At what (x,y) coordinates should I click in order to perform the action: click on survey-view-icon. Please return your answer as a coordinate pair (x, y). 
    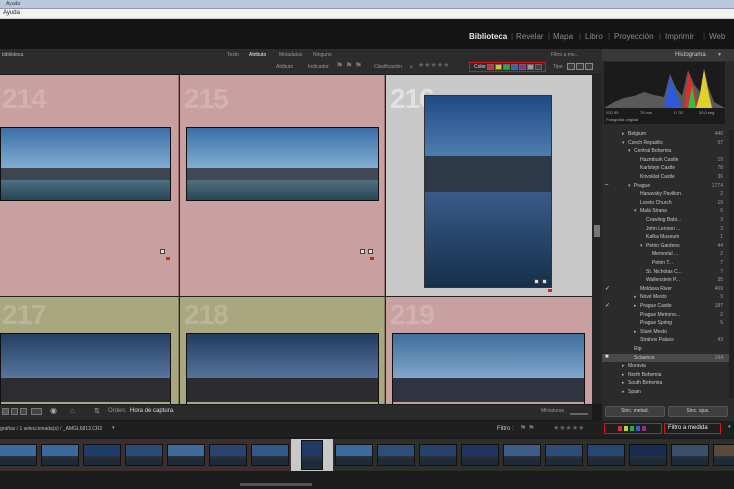
    Looking at the image, I should click on (36, 411).